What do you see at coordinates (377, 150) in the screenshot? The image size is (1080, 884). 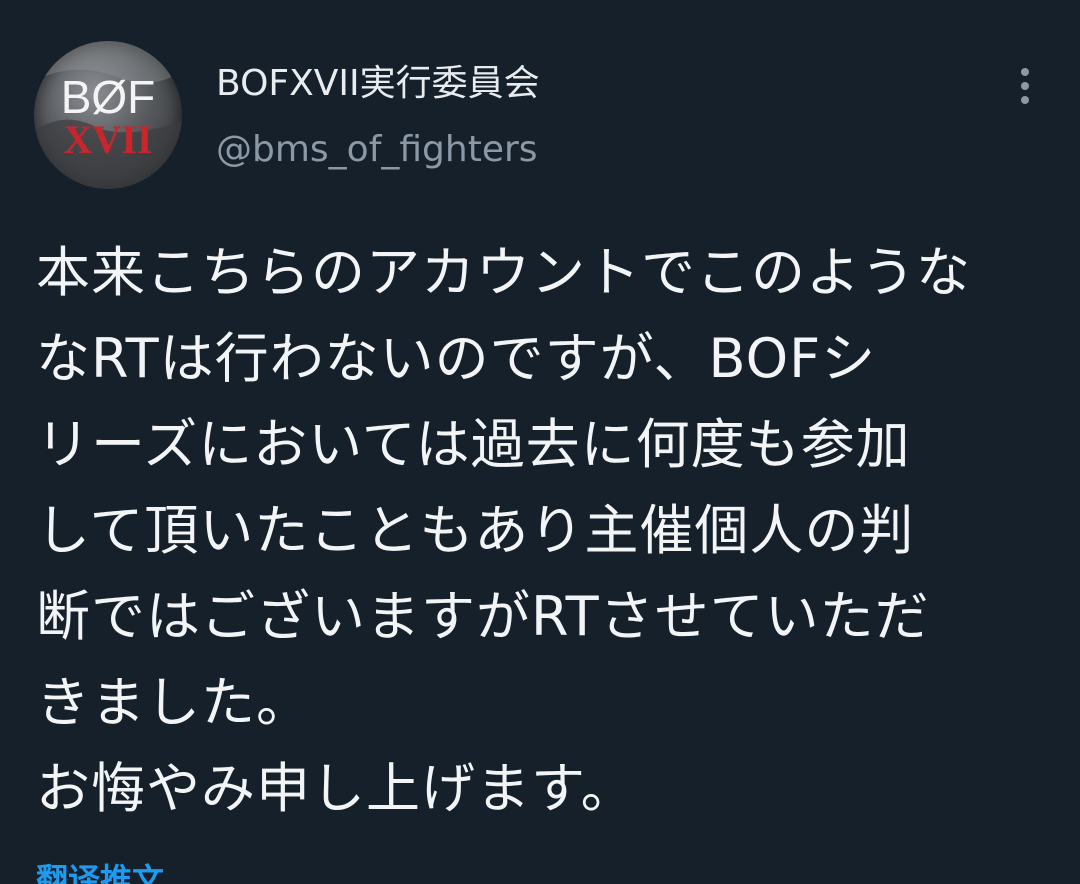 I see `user-handle: @bms_of_fighters` at bounding box center [377, 150].